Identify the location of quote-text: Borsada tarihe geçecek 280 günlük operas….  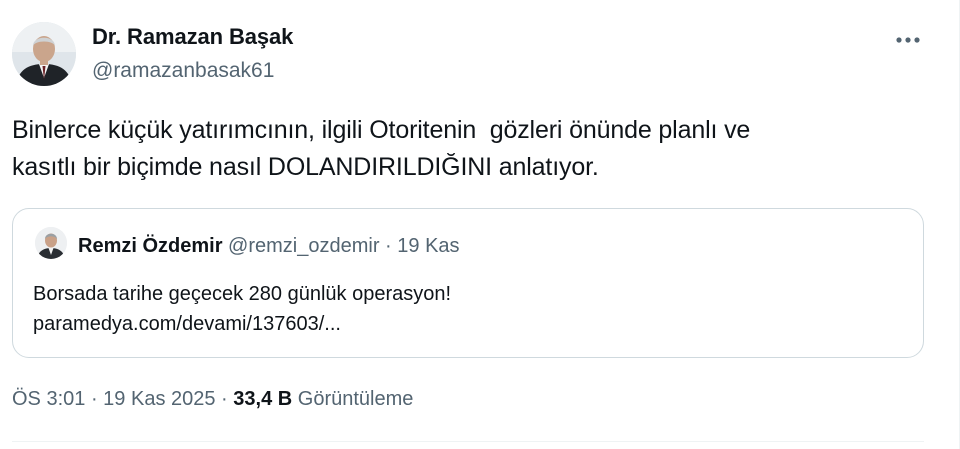
(242, 309).